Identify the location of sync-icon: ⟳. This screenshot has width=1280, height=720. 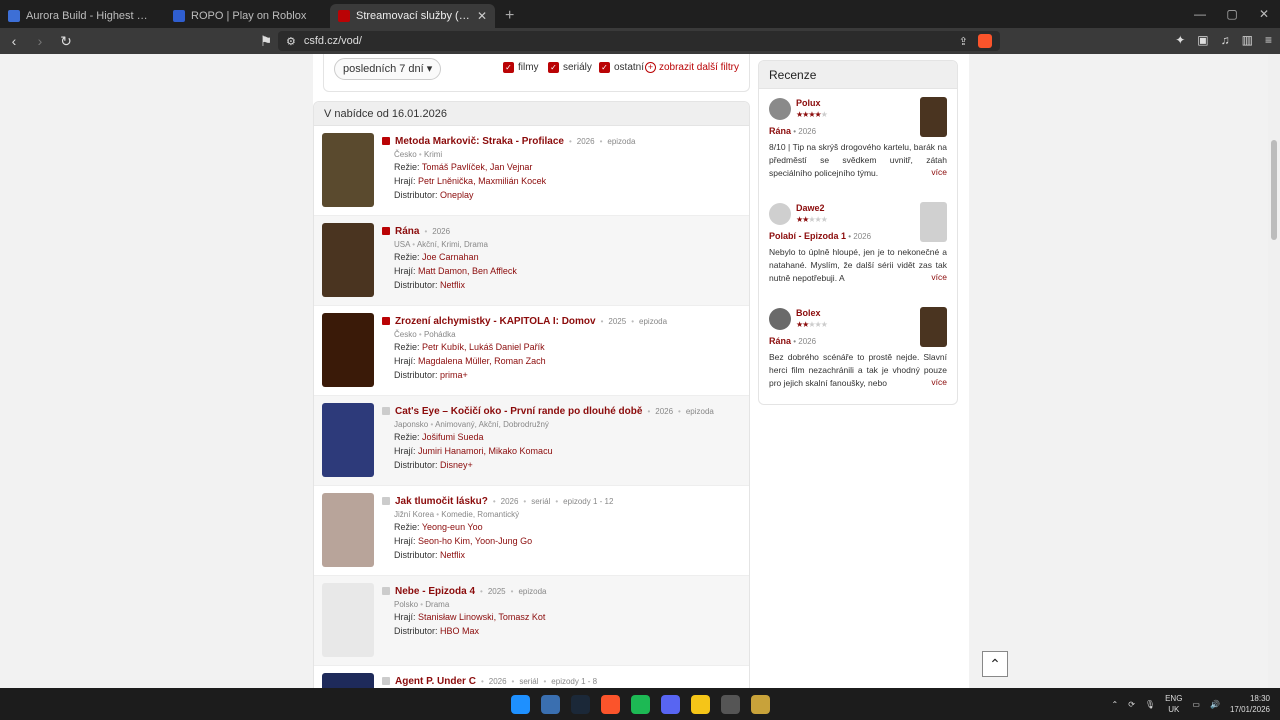
(1131, 704).